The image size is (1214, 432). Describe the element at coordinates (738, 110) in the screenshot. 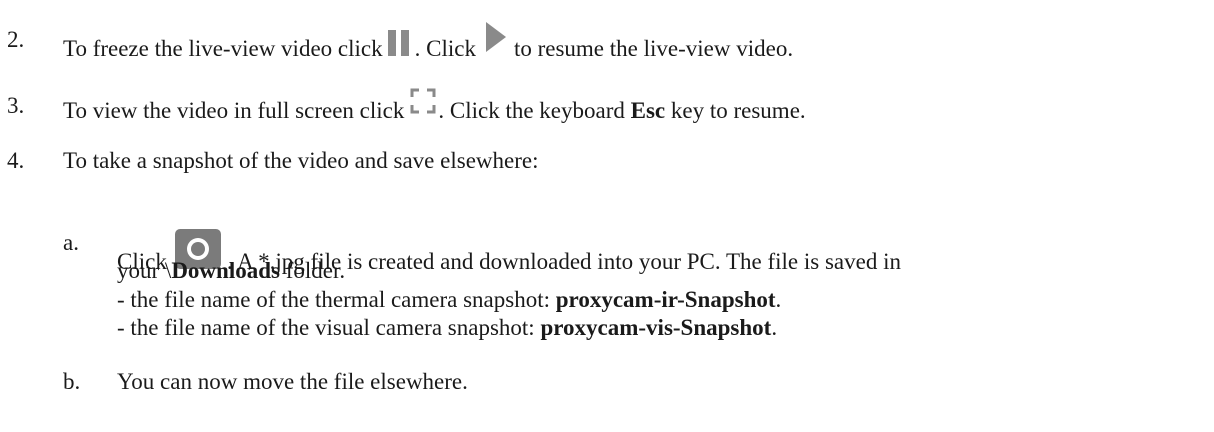

I see `item-3-text-c: key to resume.` at that location.